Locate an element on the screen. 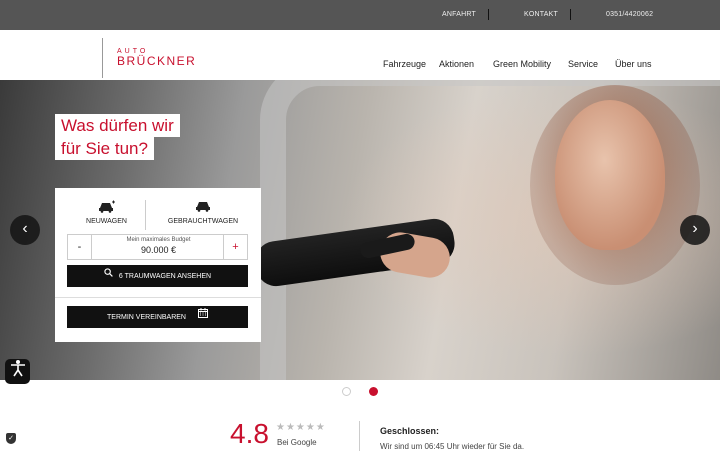  budget-decrease-button: - is located at coordinates (80, 247).